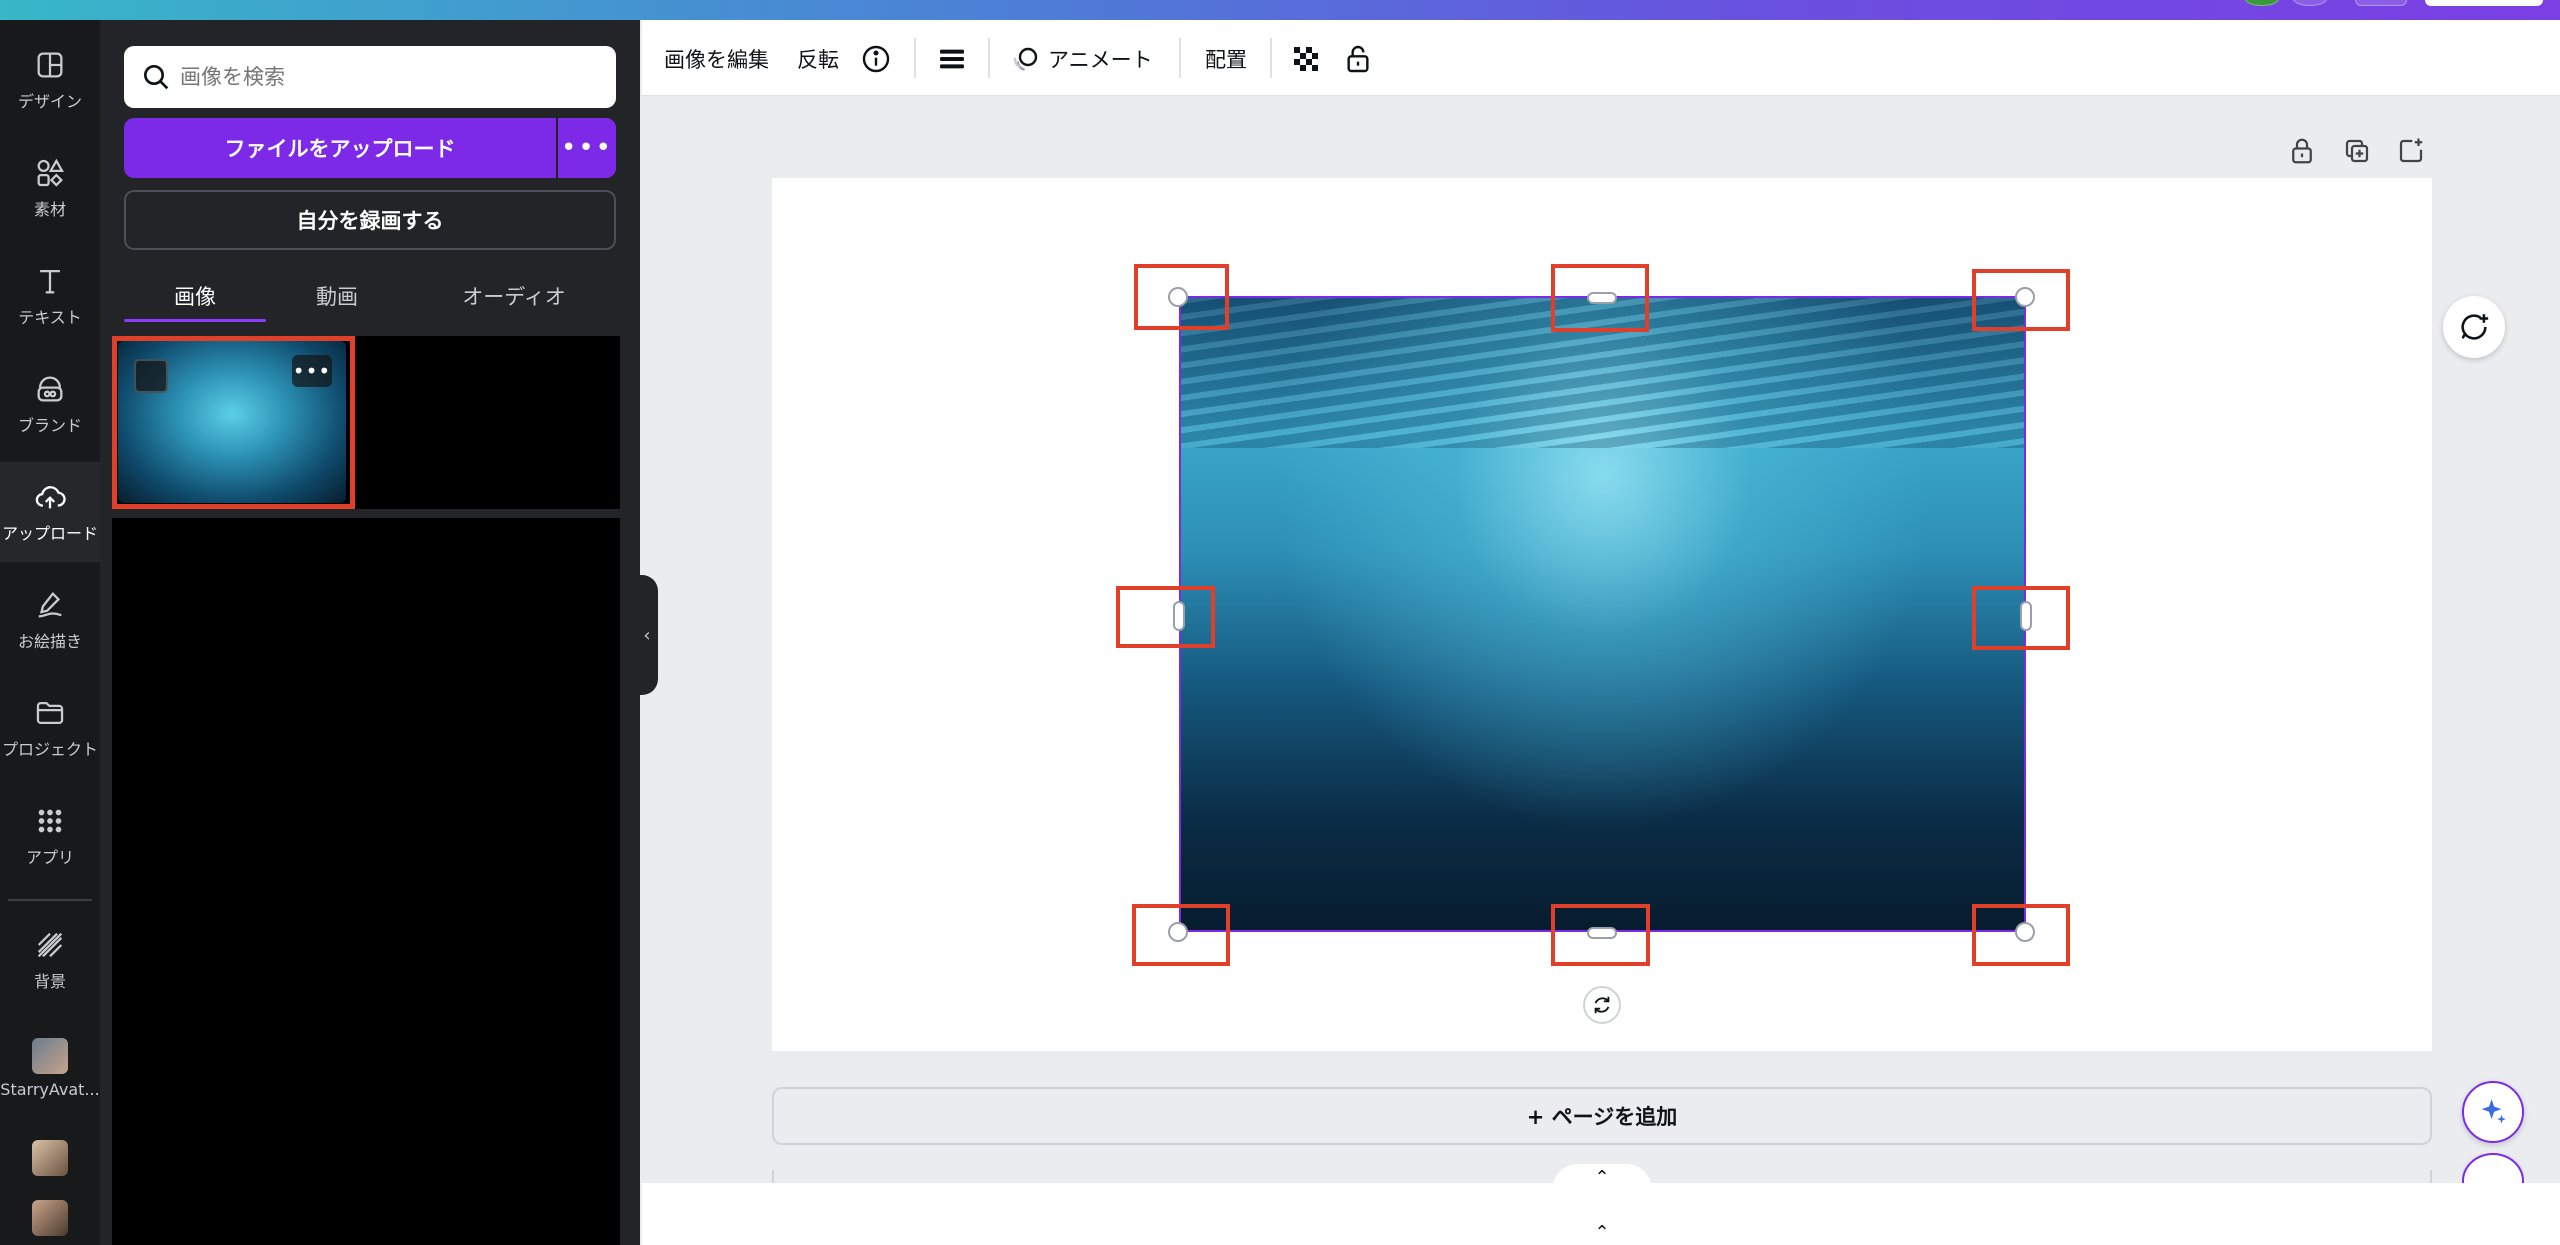  Describe the element at coordinates (366, 881) in the screenshot. I see `uploads-grid-empty` at that location.